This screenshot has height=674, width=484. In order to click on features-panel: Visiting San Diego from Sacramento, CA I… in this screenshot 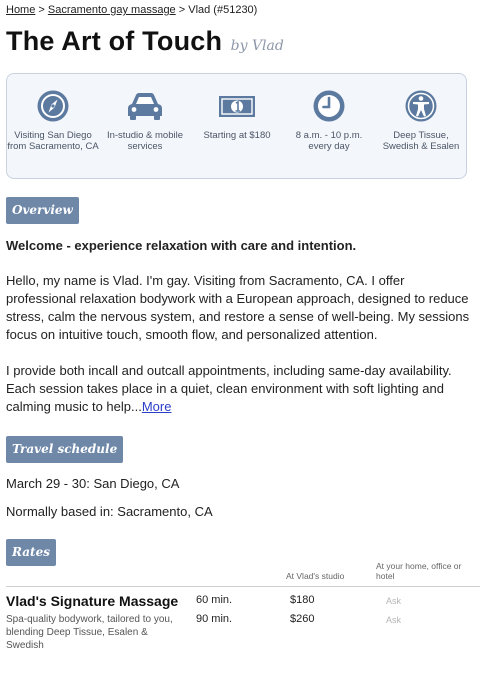, I will do `click(236, 126)`.